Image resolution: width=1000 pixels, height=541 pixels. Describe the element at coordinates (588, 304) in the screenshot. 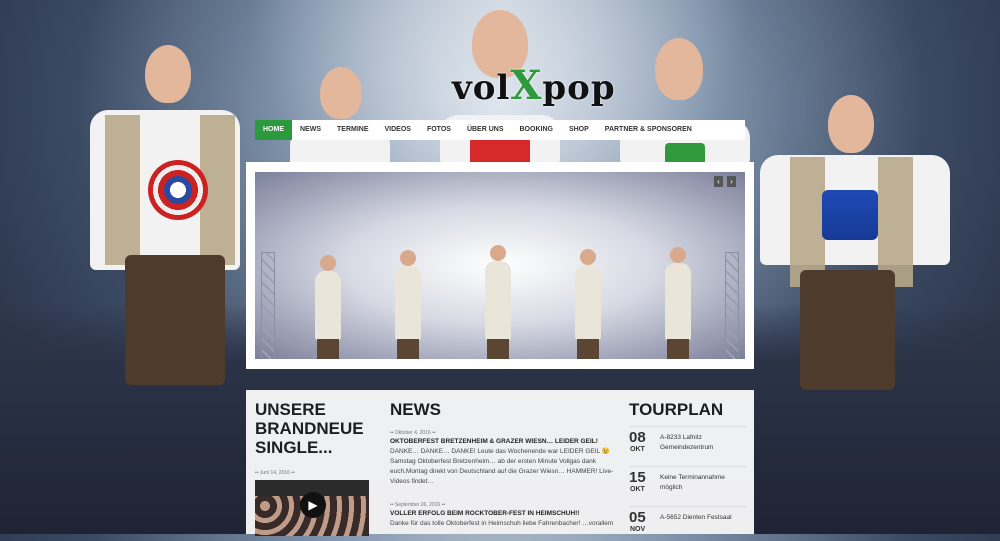

I see `musician-guitar` at that location.